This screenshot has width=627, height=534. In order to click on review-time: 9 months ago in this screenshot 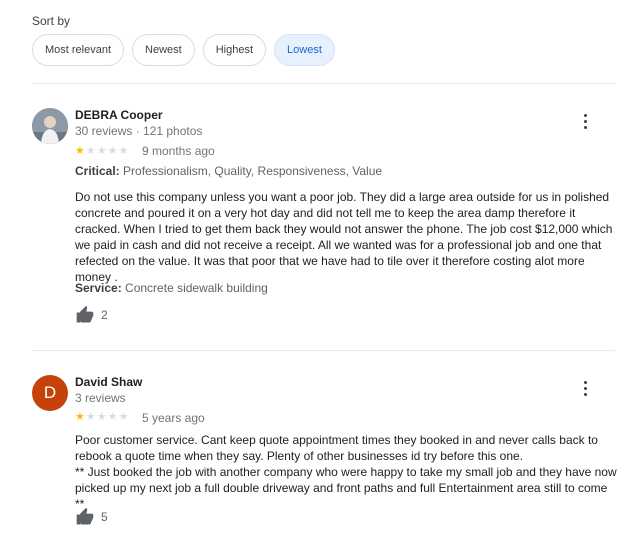, I will do `click(178, 151)`.